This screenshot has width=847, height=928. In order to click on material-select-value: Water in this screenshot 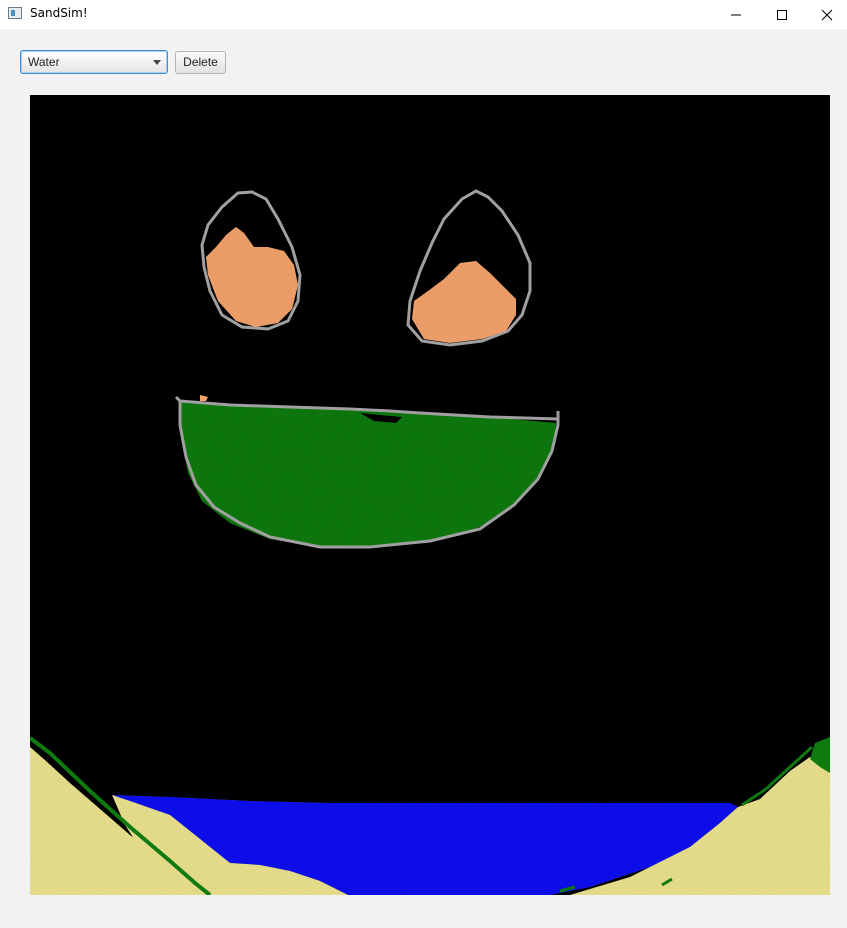, I will do `click(44, 62)`.